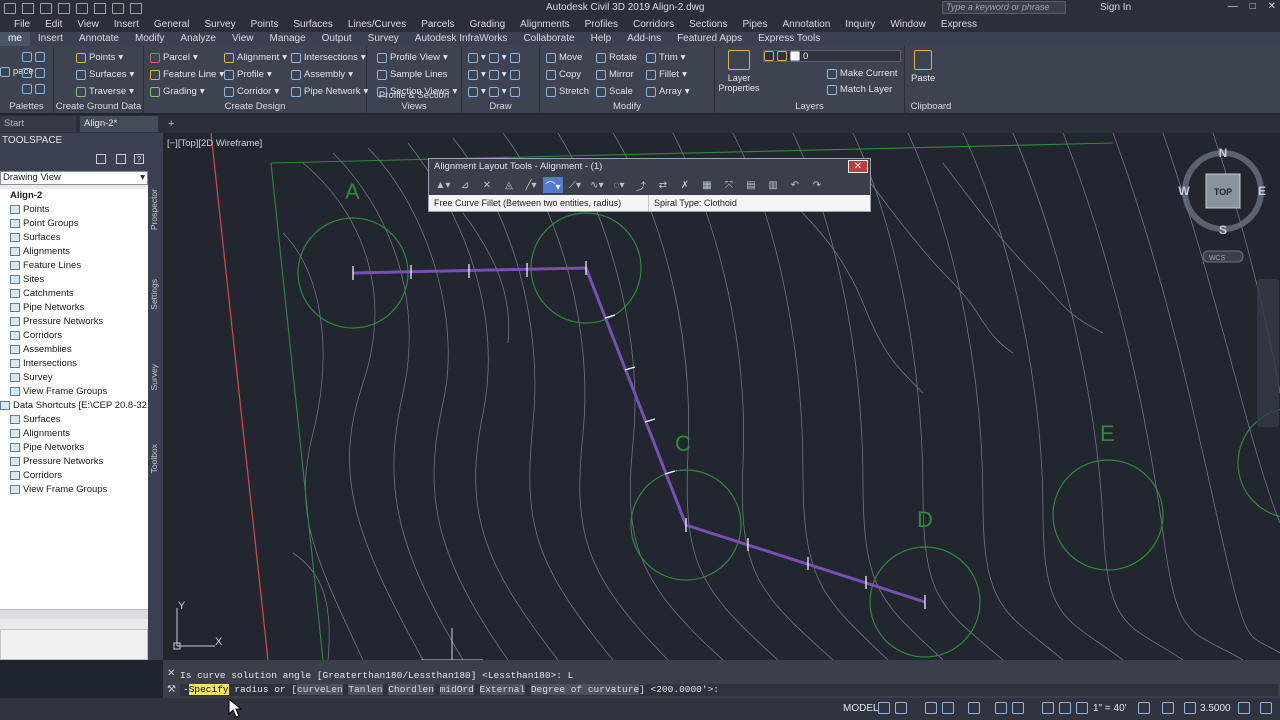  Describe the element at coordinates (1115, 7) in the screenshot. I see `sign-in-link: Sign In` at that location.